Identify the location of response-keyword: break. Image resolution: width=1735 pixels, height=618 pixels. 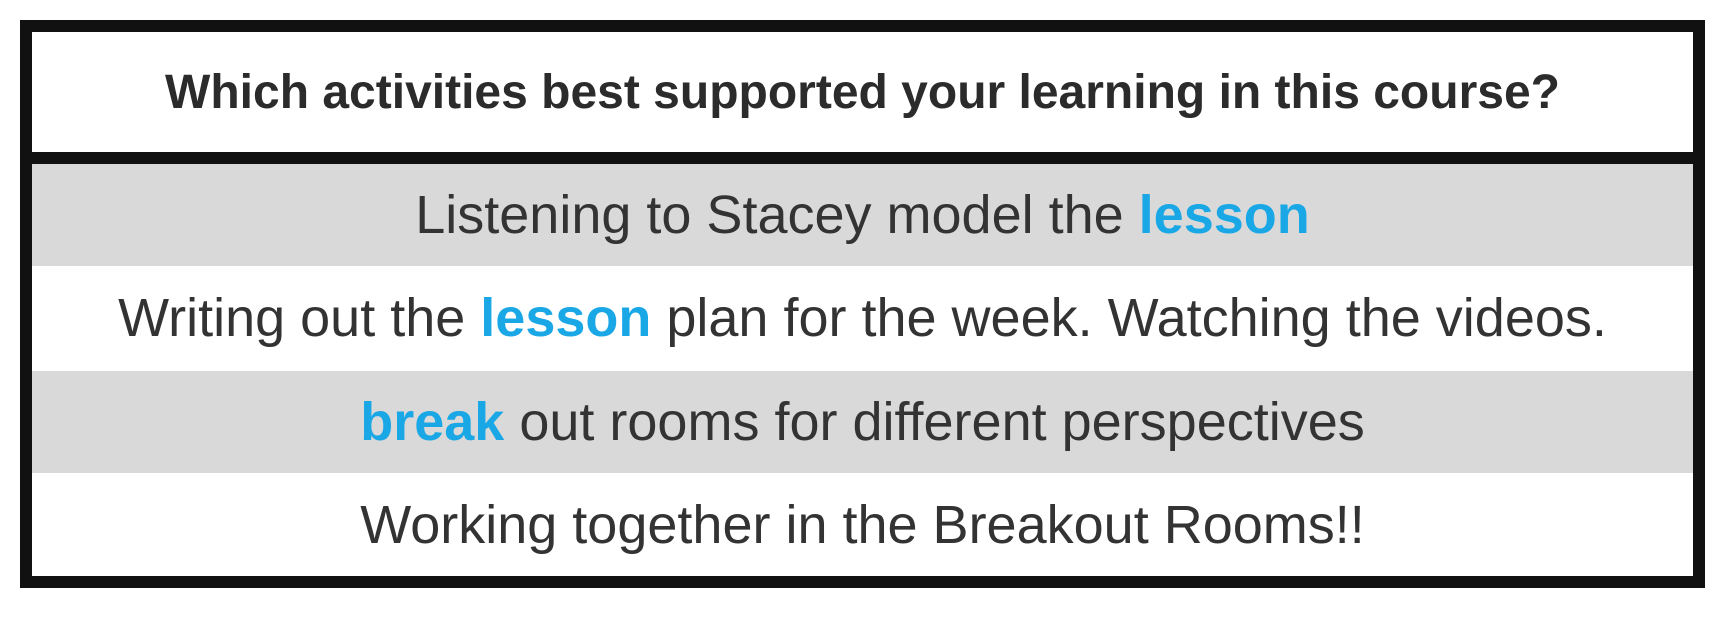
(432, 421).